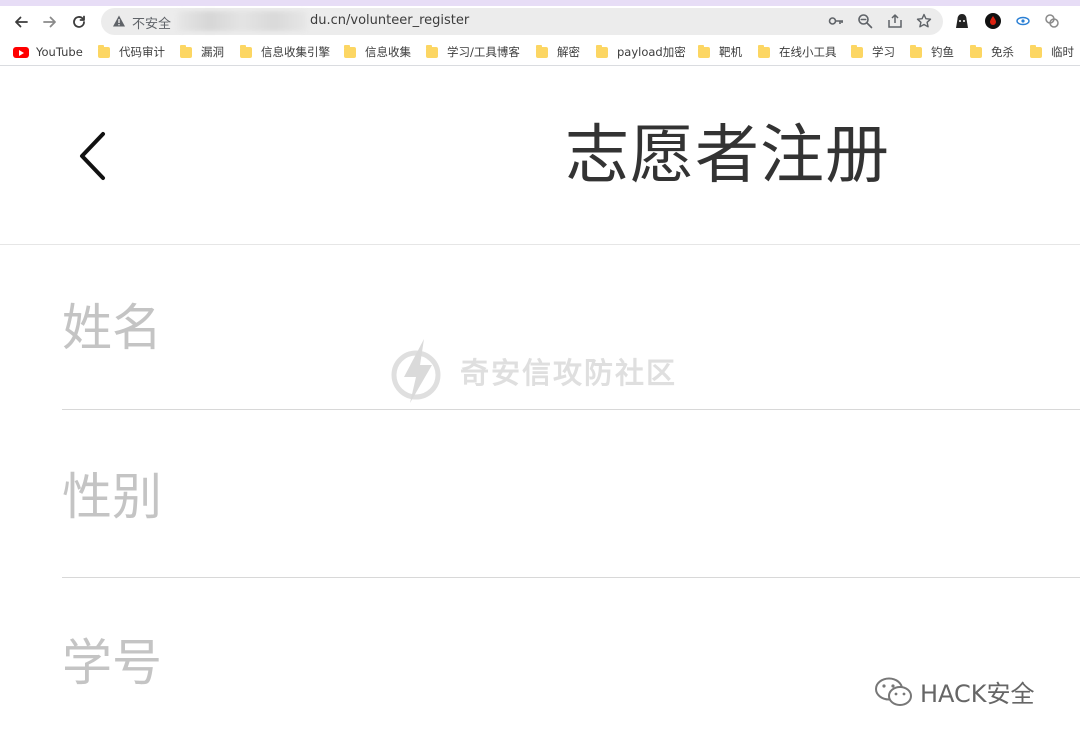 The width and height of the screenshot is (1080, 743). Describe the element at coordinates (893, 691) in the screenshot. I see `wechat-icon` at that location.